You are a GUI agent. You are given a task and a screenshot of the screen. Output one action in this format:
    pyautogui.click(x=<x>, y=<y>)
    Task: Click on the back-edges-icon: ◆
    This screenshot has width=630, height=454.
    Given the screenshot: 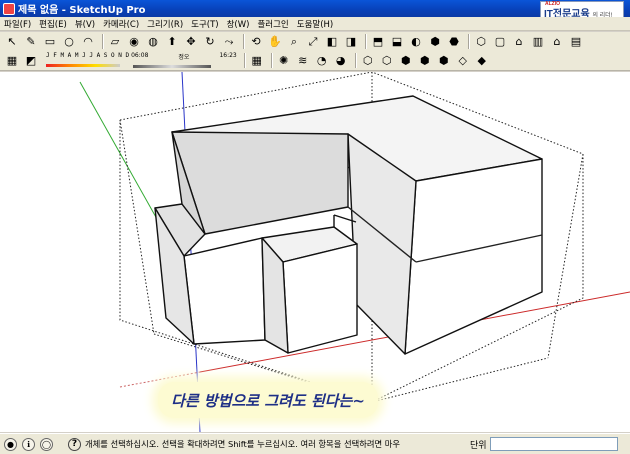 What is the action you would take?
    pyautogui.click(x=482, y=61)
    